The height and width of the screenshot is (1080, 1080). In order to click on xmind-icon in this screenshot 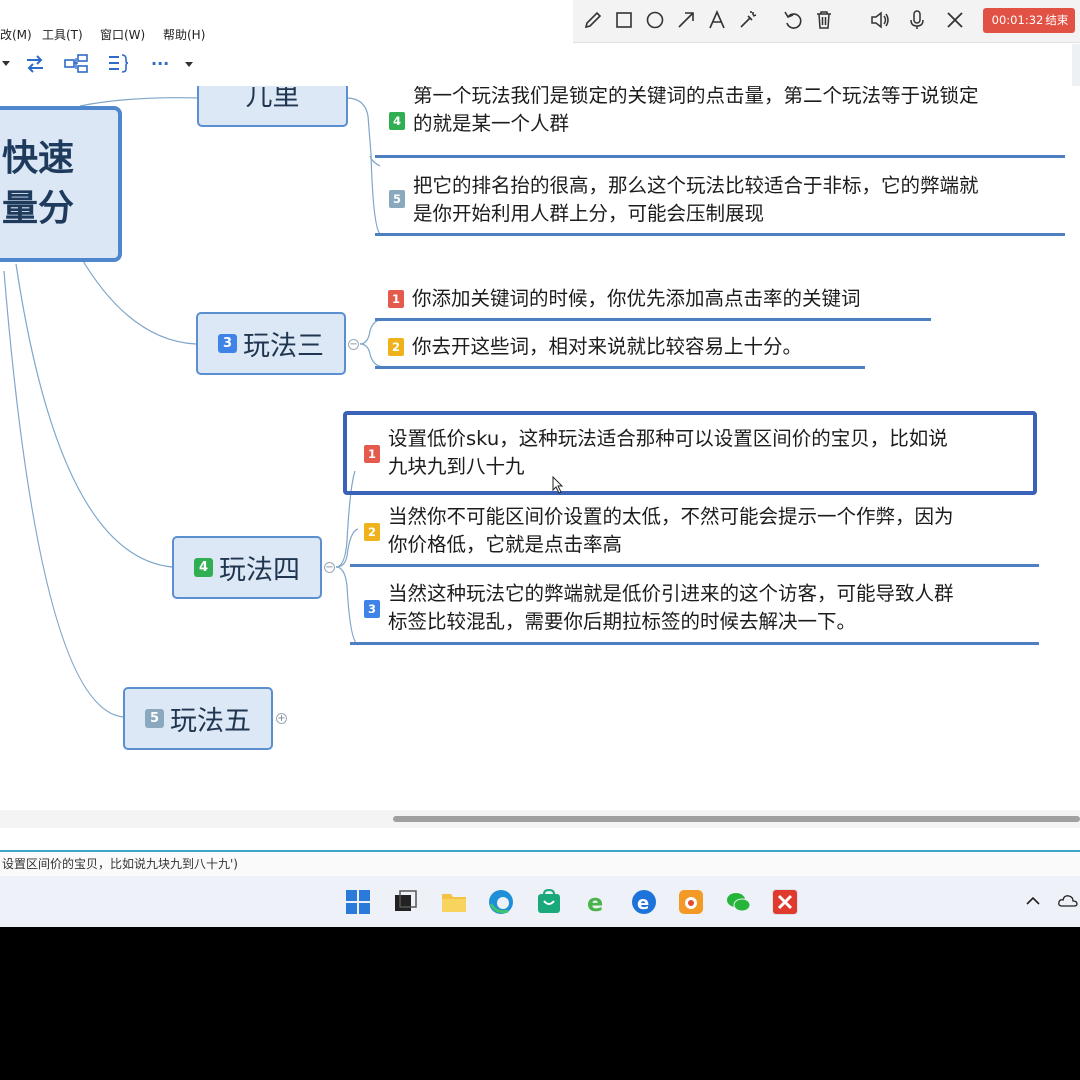, I will do `click(785, 902)`.